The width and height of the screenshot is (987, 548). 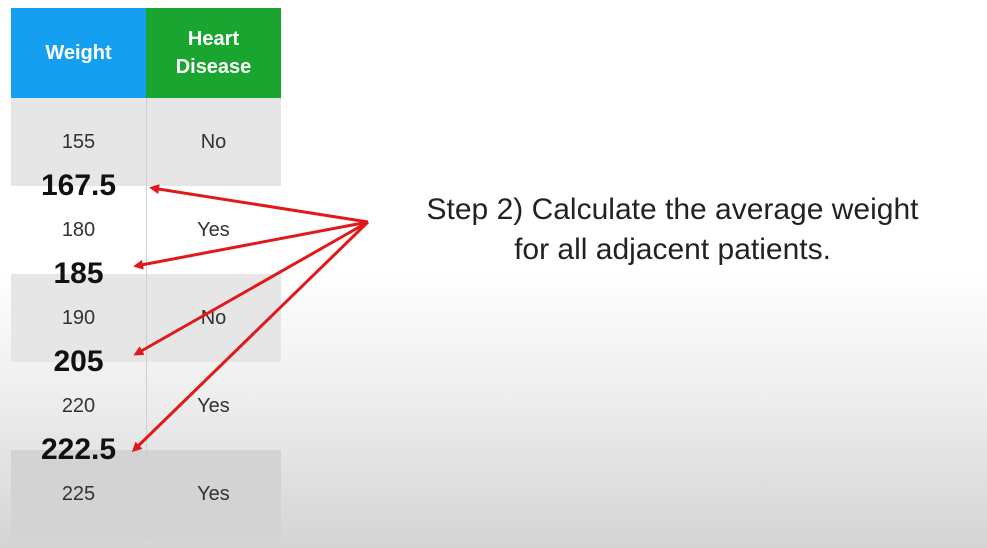 What do you see at coordinates (672, 249) in the screenshot?
I see `caption-line-2: for all adjacent patients.` at bounding box center [672, 249].